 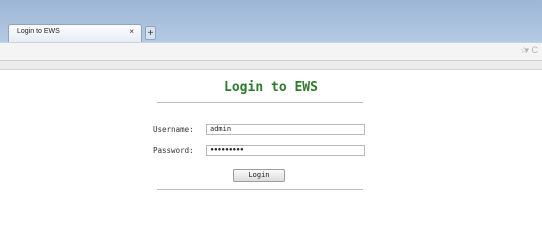 I want to click on bottom-divider, so click(x=260, y=189).